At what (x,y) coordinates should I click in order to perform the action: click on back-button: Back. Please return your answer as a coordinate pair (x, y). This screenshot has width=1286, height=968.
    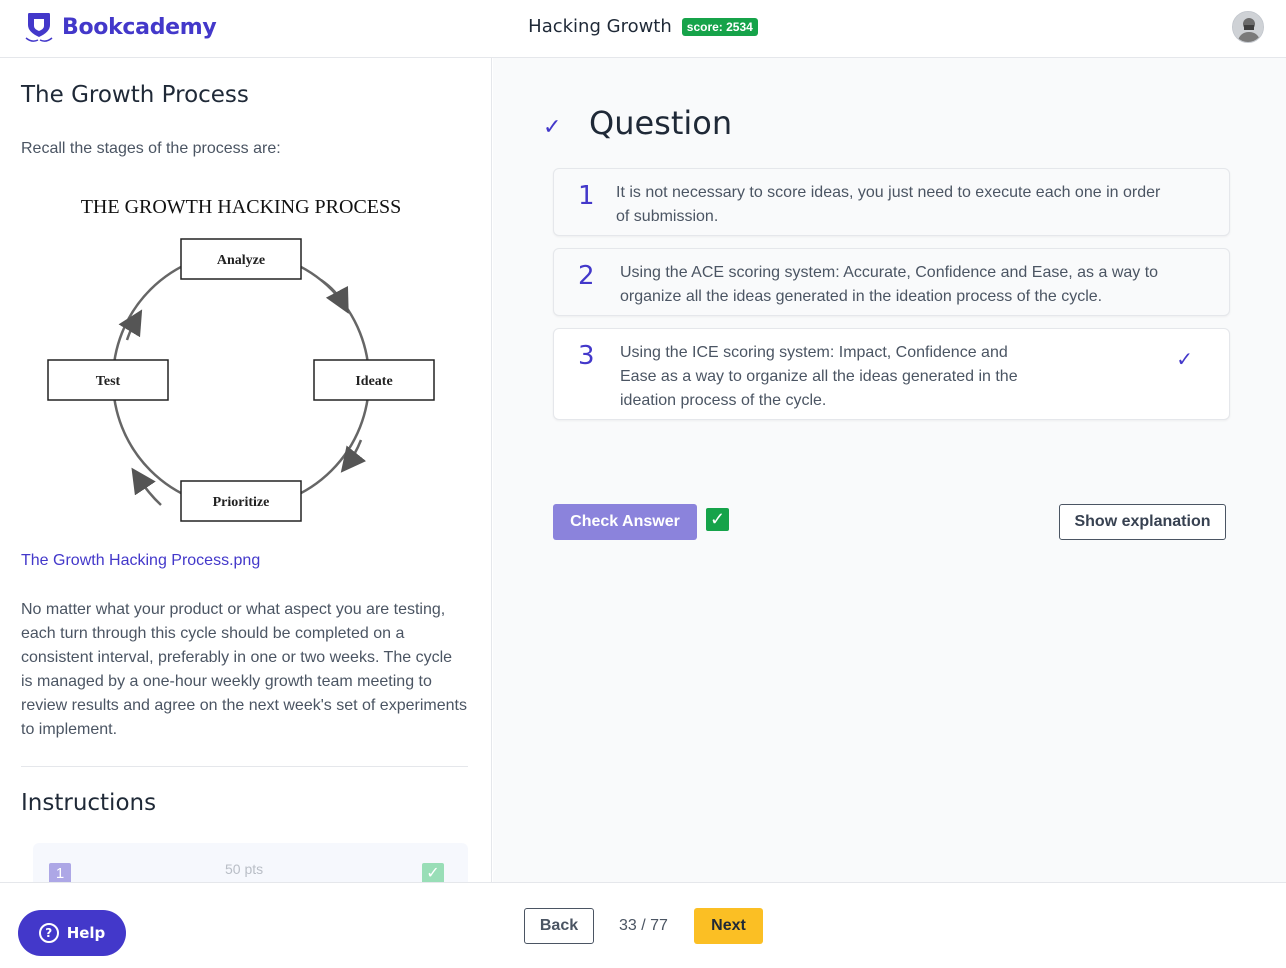
    Looking at the image, I should click on (559, 926).